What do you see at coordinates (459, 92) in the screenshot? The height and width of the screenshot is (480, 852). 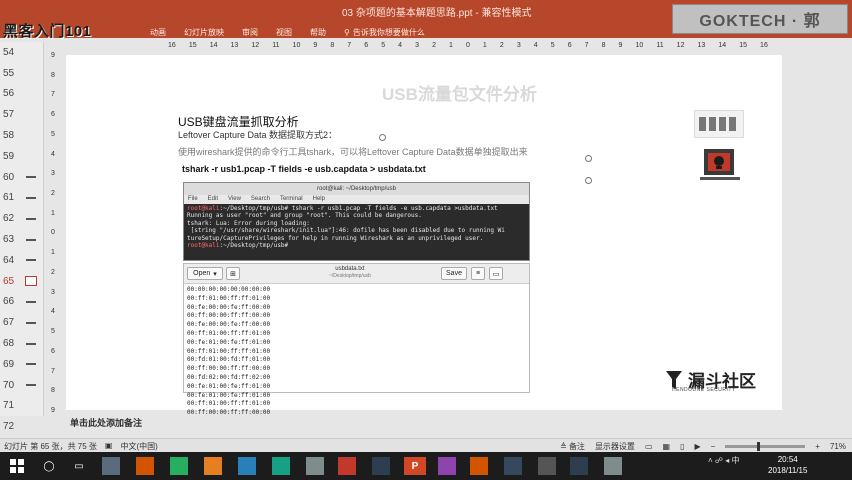 I see `slide-title: USB流量包文件分析` at bounding box center [459, 92].